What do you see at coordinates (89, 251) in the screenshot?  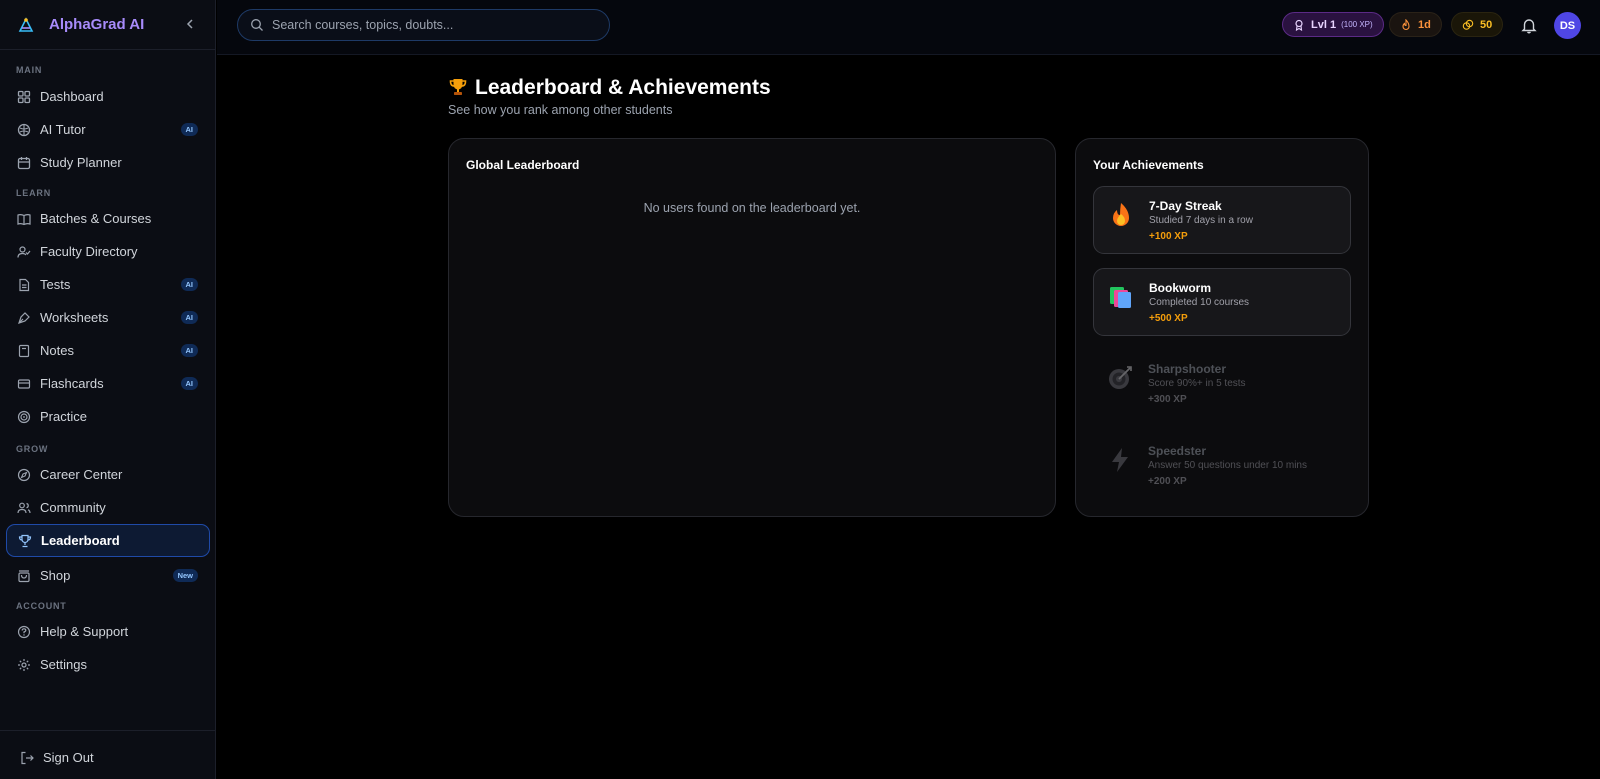 I see `sidebar-item-label: Faculty Directory` at bounding box center [89, 251].